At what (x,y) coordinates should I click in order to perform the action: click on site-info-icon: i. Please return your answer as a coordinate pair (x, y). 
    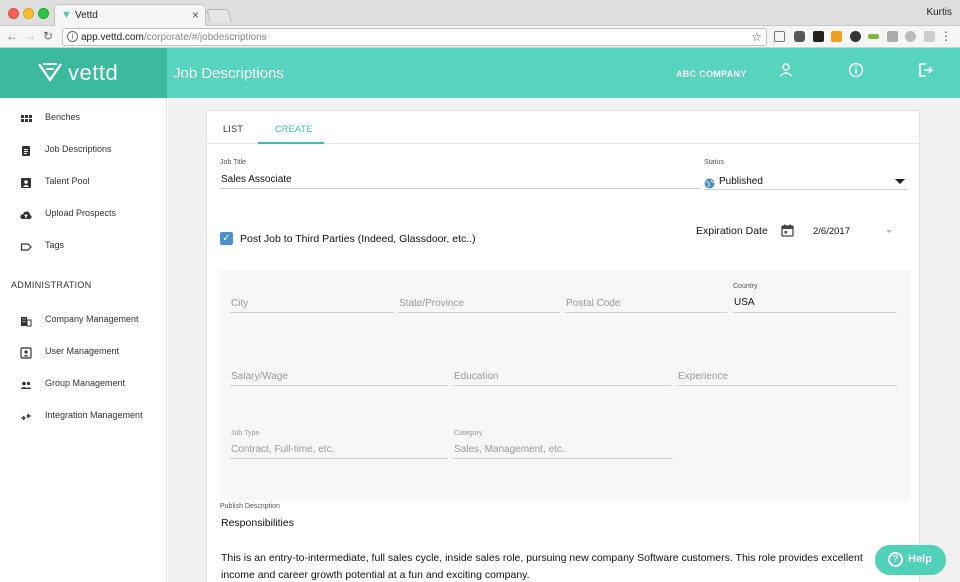
    Looking at the image, I should click on (72, 36).